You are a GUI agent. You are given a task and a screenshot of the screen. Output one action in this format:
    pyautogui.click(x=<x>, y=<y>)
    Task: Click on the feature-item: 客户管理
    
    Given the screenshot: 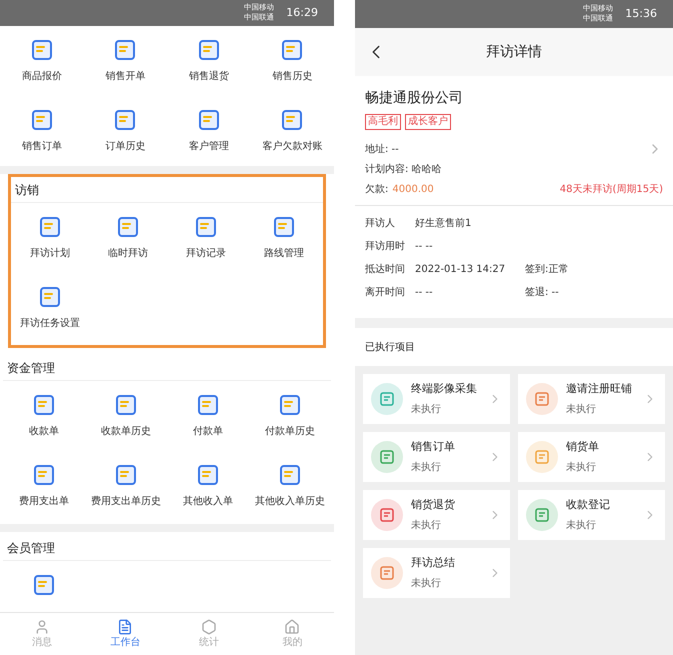 What is the action you would take?
    pyautogui.click(x=208, y=131)
    